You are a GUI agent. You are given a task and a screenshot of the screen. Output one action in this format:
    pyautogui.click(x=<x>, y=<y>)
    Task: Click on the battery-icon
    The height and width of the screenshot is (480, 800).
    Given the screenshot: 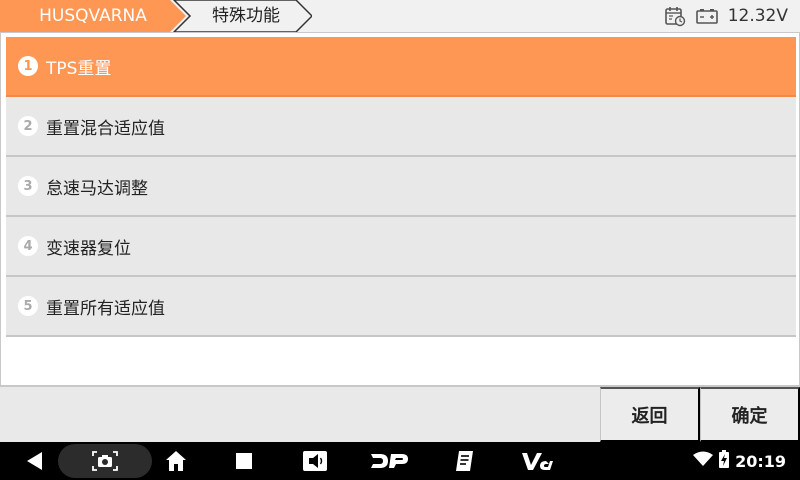 What is the action you would take?
    pyautogui.click(x=706, y=16)
    